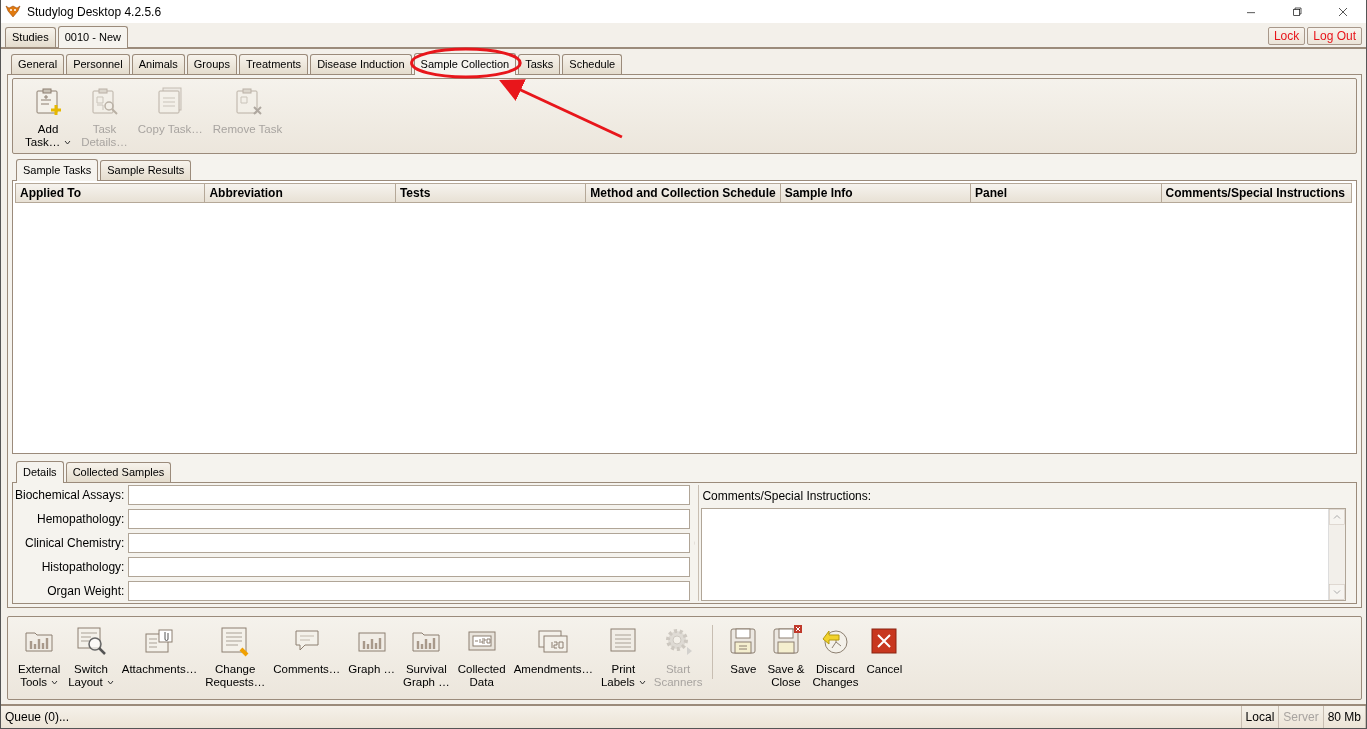  What do you see at coordinates (1301, 717) in the screenshot?
I see `status-item: Server` at bounding box center [1301, 717].